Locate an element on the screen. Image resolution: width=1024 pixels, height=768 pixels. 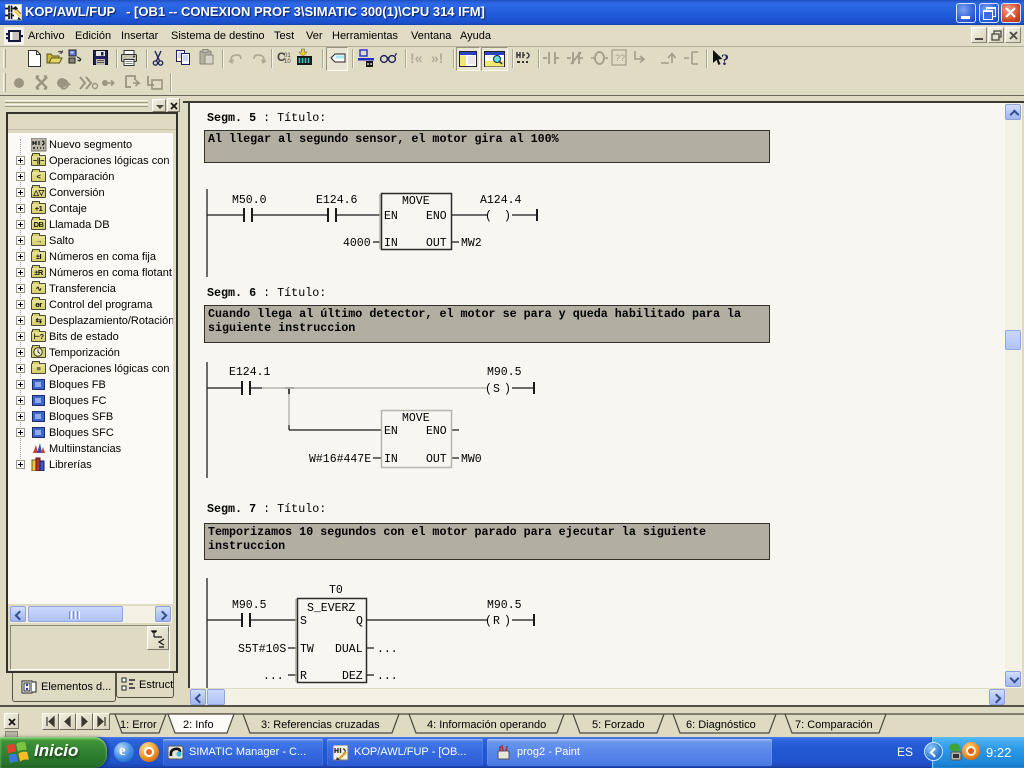
svg-text: S_EVERZ is located at coordinates (331, 608).